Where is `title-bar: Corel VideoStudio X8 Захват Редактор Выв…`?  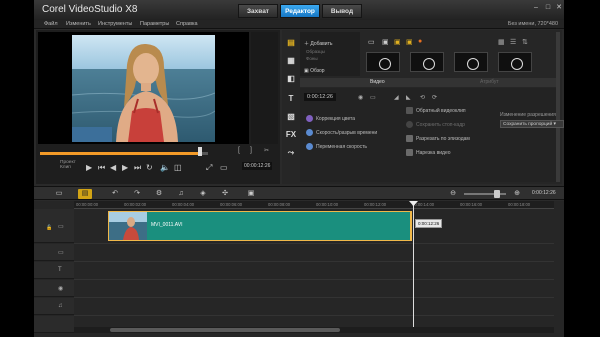 title-bar: Corel VideoStudio X8 Захват Редактор Выв… is located at coordinates (299, 10).